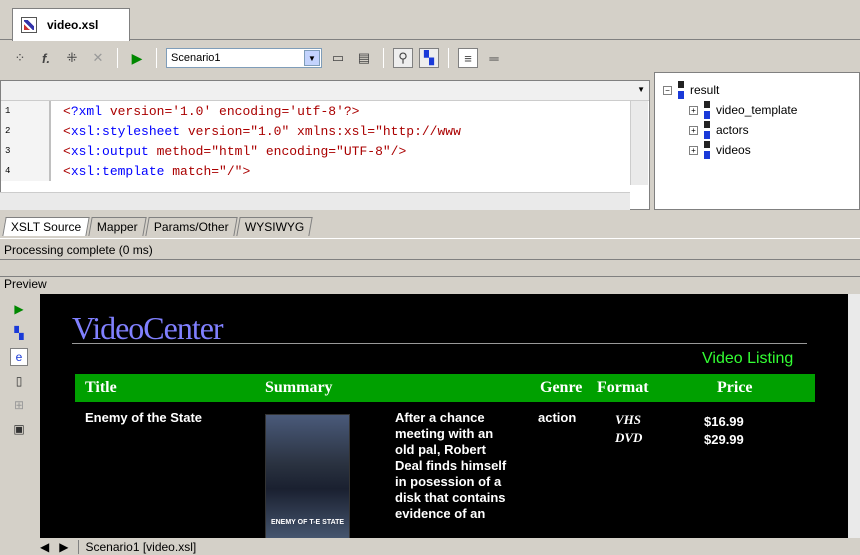 Image resolution: width=860 pixels, height=555 pixels. I want to click on scenario-tab-bar: ◀ ▶ Scenario1 [video.xsl], so click(430, 546).